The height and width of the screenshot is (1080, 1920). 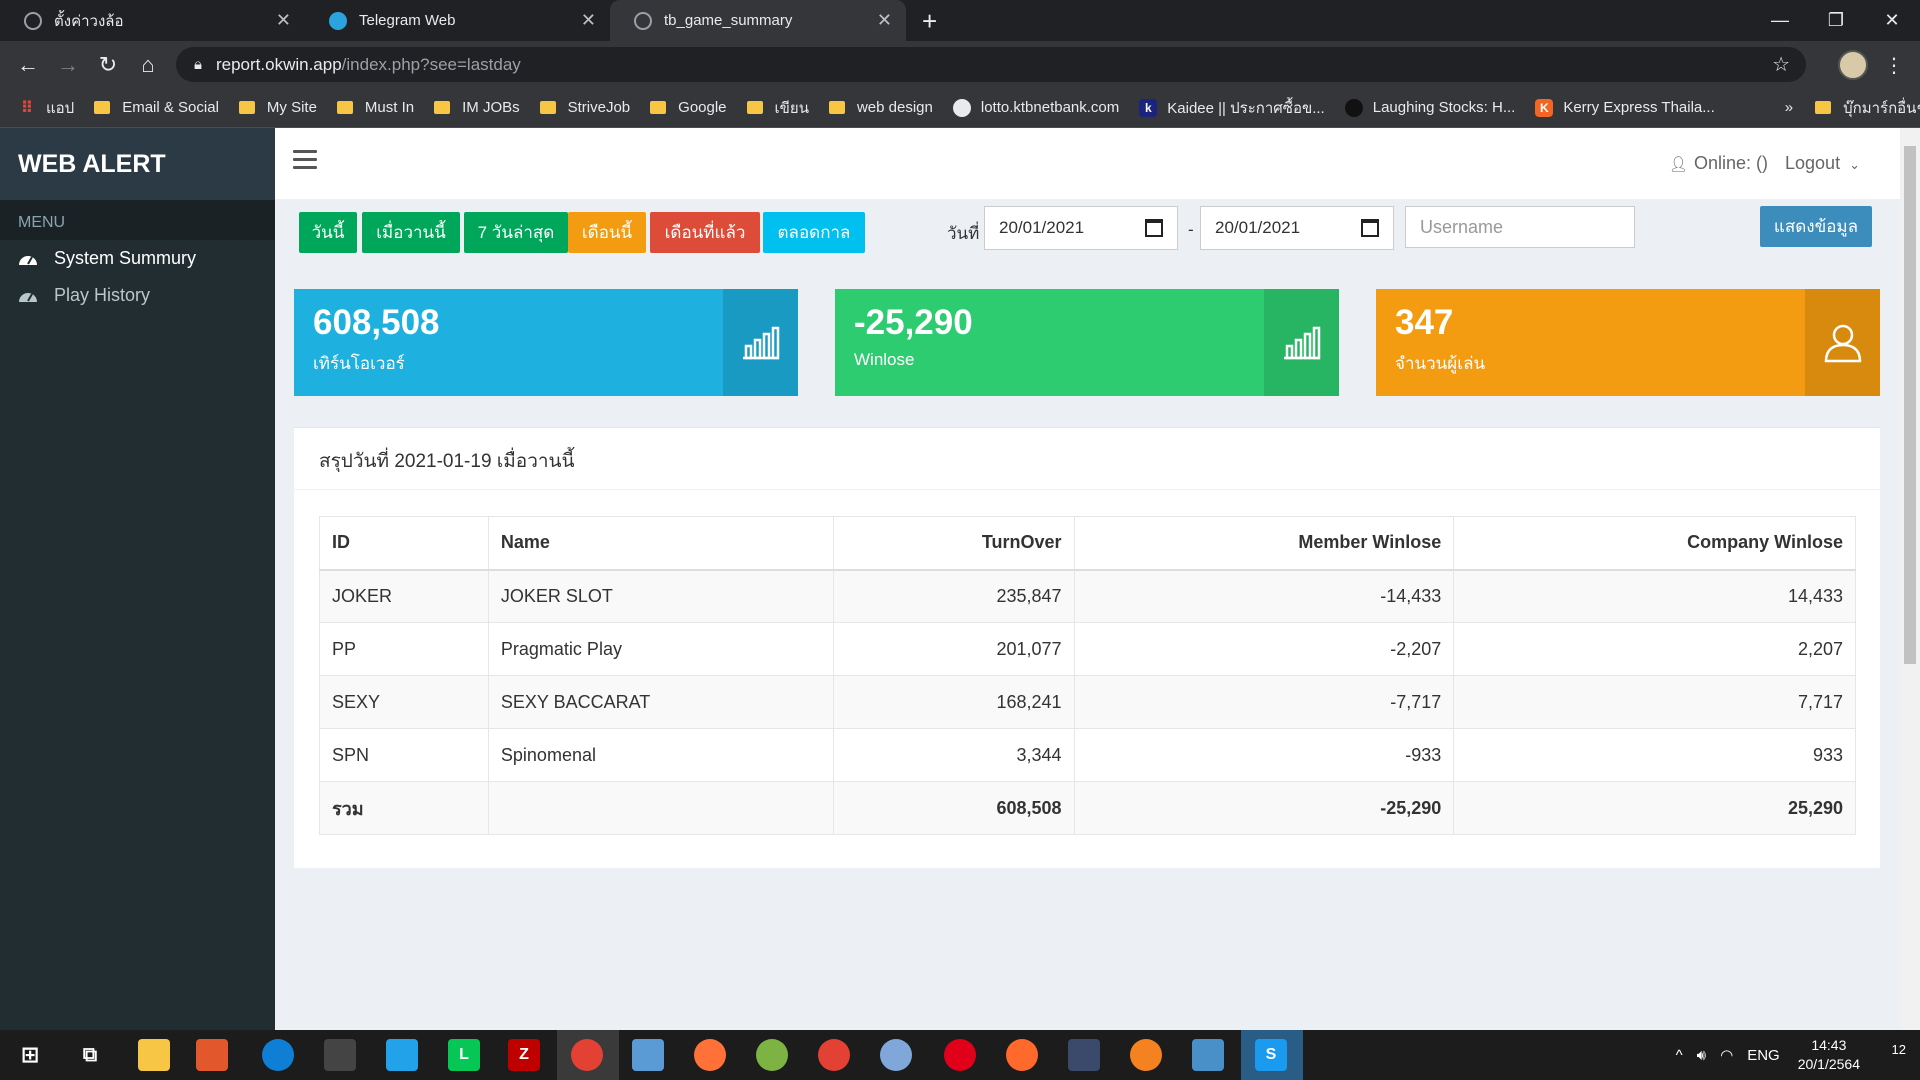 What do you see at coordinates (688, 107) in the screenshot?
I see `bookmark-folder: Google` at bounding box center [688, 107].